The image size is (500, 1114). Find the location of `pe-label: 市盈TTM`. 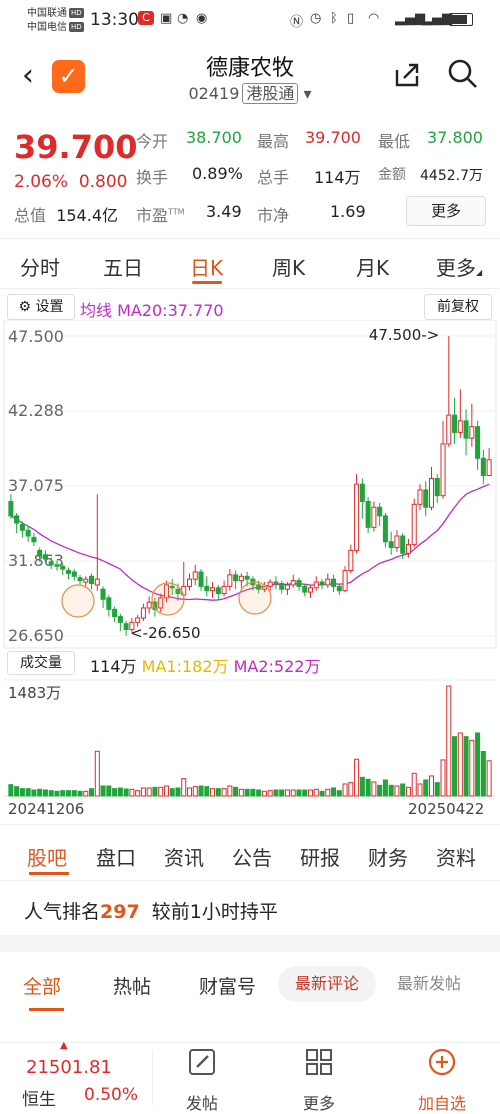

pe-label: 市盈TTM is located at coordinates (160, 215).